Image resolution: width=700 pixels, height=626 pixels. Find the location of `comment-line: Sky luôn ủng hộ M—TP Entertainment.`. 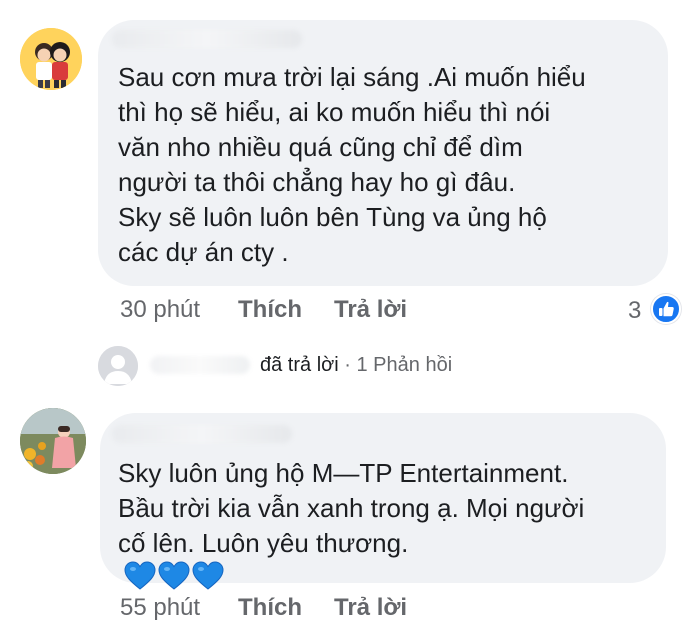

comment-line: Sky luôn ủng hộ M—TP Entertainment. is located at coordinates (343, 473).